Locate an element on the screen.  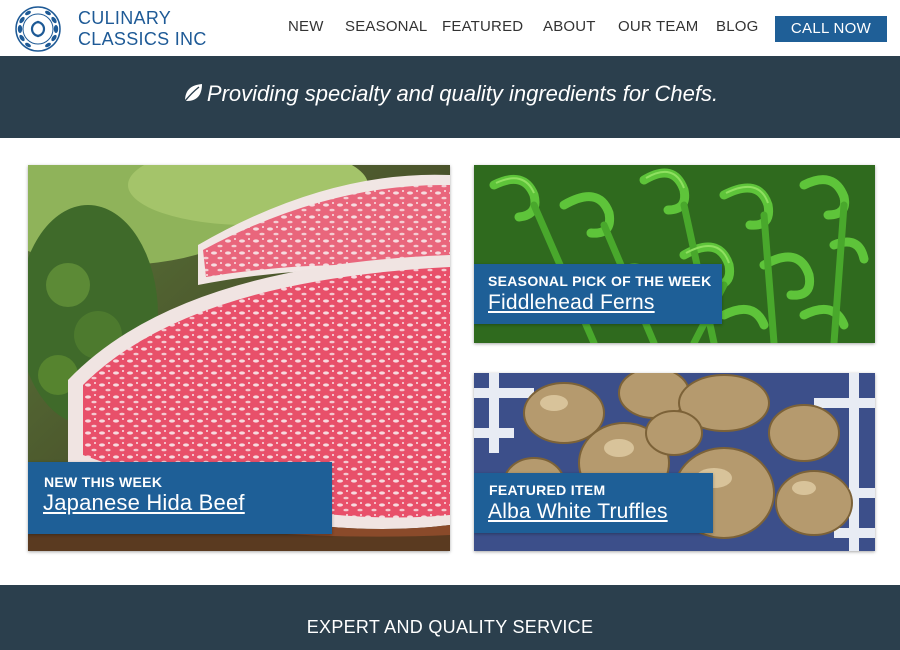
service-section: EXPERT AND QUALITY SERVICE is located at coordinates (450, 617).